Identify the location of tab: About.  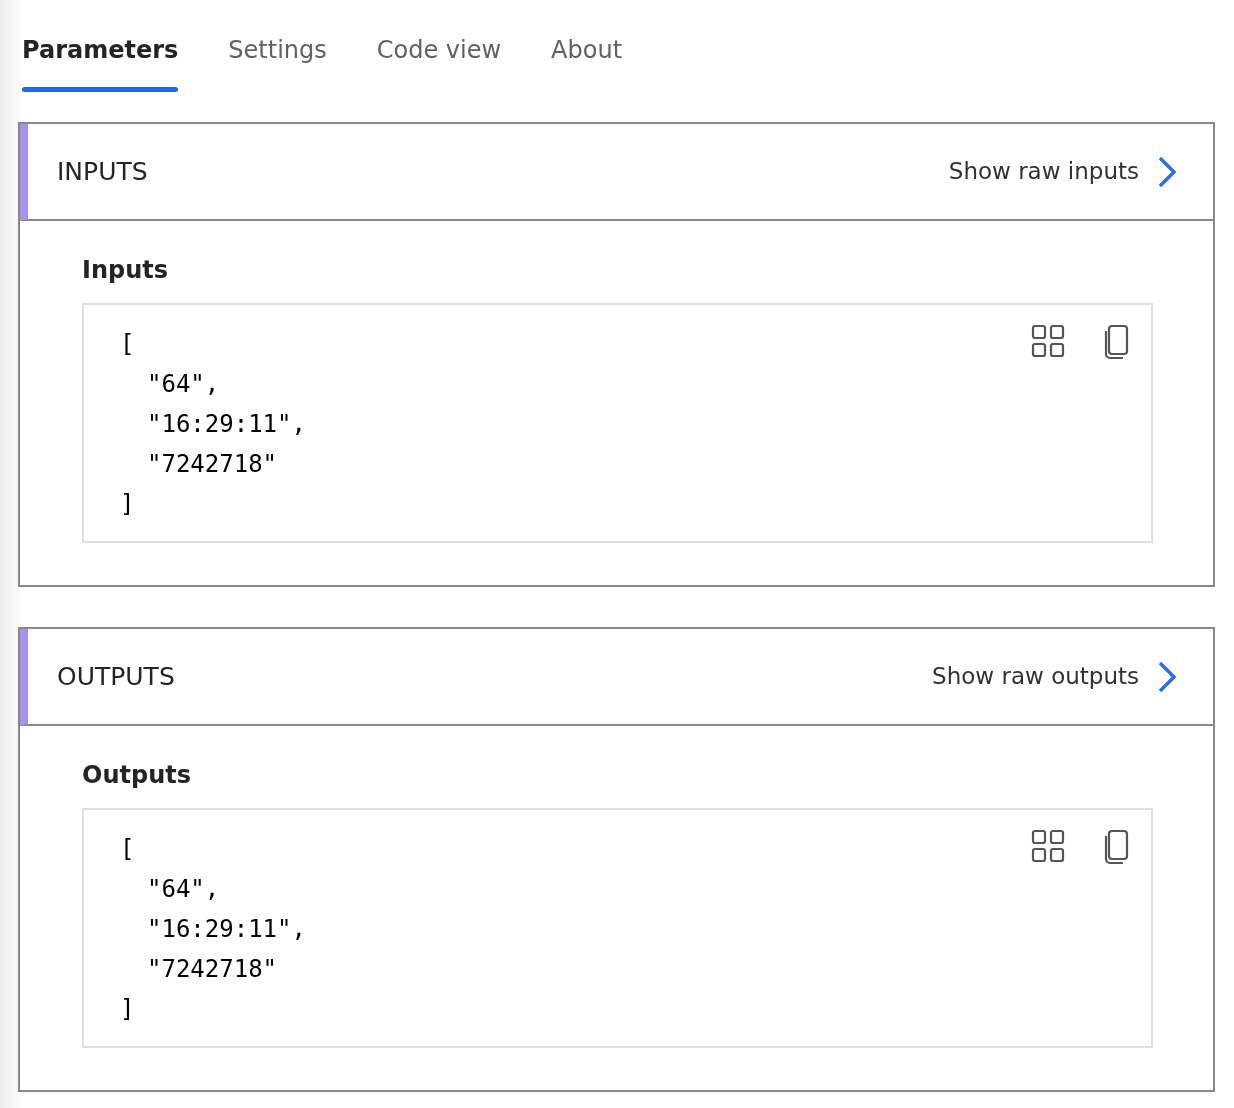
(587, 62).